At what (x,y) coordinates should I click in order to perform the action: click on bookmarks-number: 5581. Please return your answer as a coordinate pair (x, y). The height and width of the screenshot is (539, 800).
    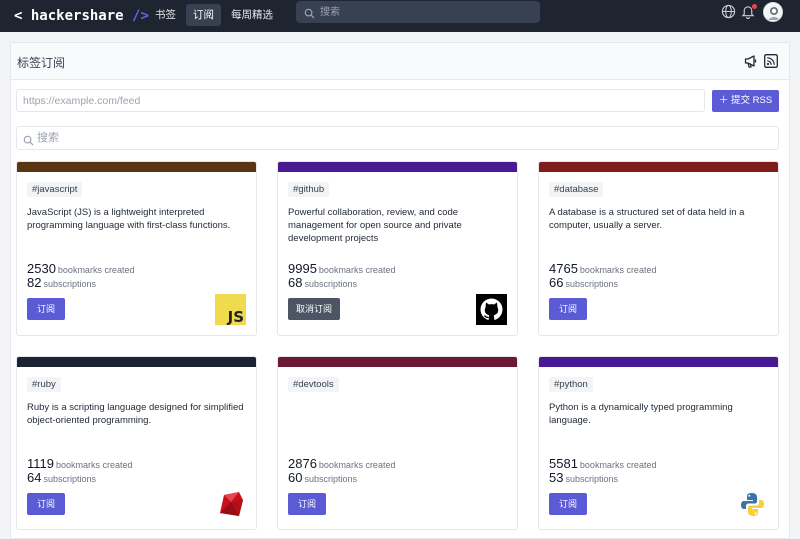
    Looking at the image, I should click on (563, 463).